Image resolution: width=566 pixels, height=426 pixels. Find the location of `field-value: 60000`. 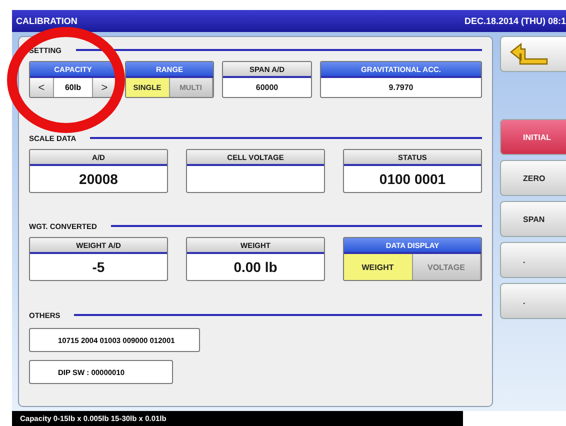

field-value: 60000 is located at coordinates (267, 88).